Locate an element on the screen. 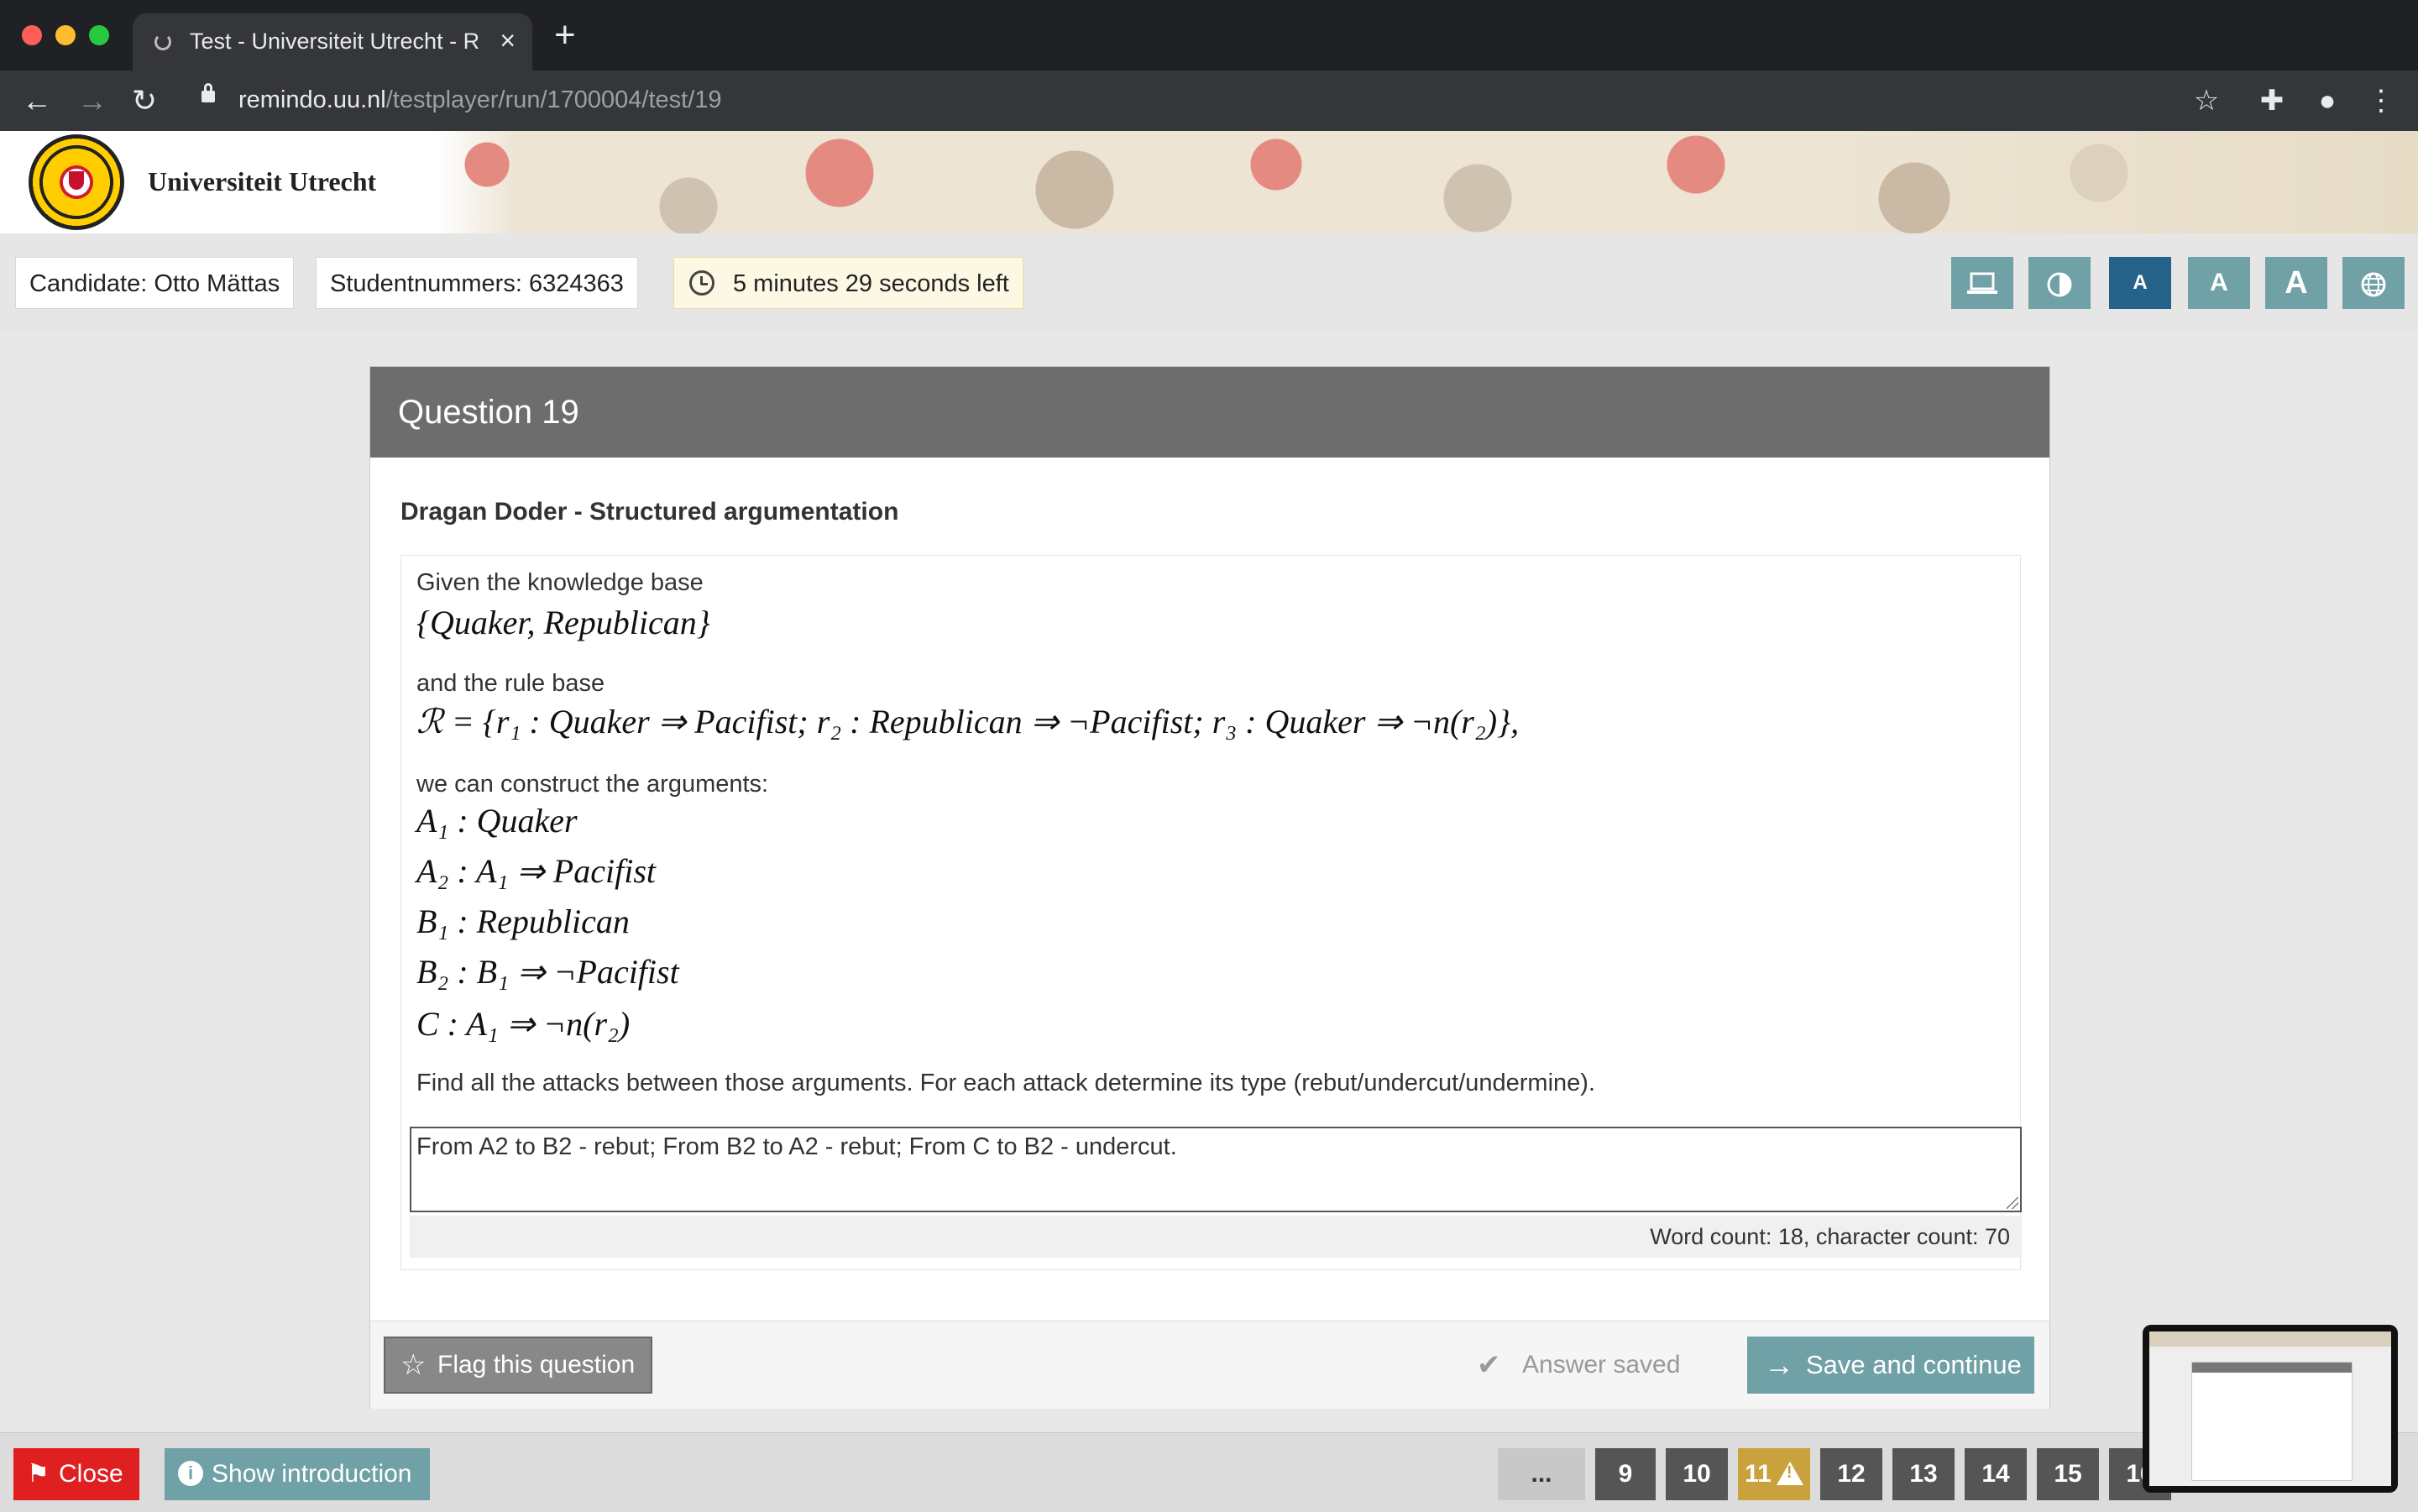 The height and width of the screenshot is (1512, 2418). candidate-name: Candidate: Otto Mättas is located at coordinates (155, 283).